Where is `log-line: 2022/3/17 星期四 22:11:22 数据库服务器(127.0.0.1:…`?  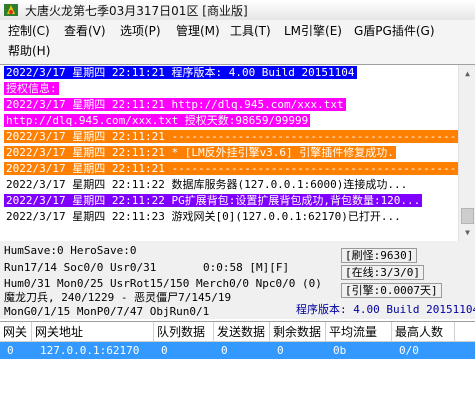
log-line: 2022/3/17 星期四 22:11:22 数据库服务器(127.0.0.1:… is located at coordinates (207, 184).